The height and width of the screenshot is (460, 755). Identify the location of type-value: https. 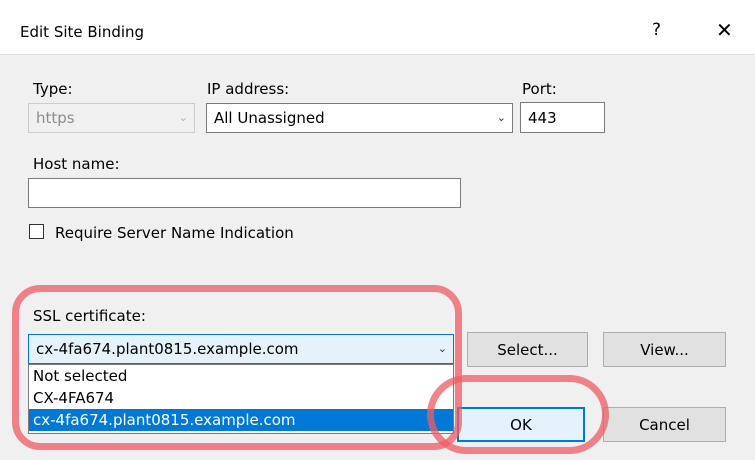
(55, 118).